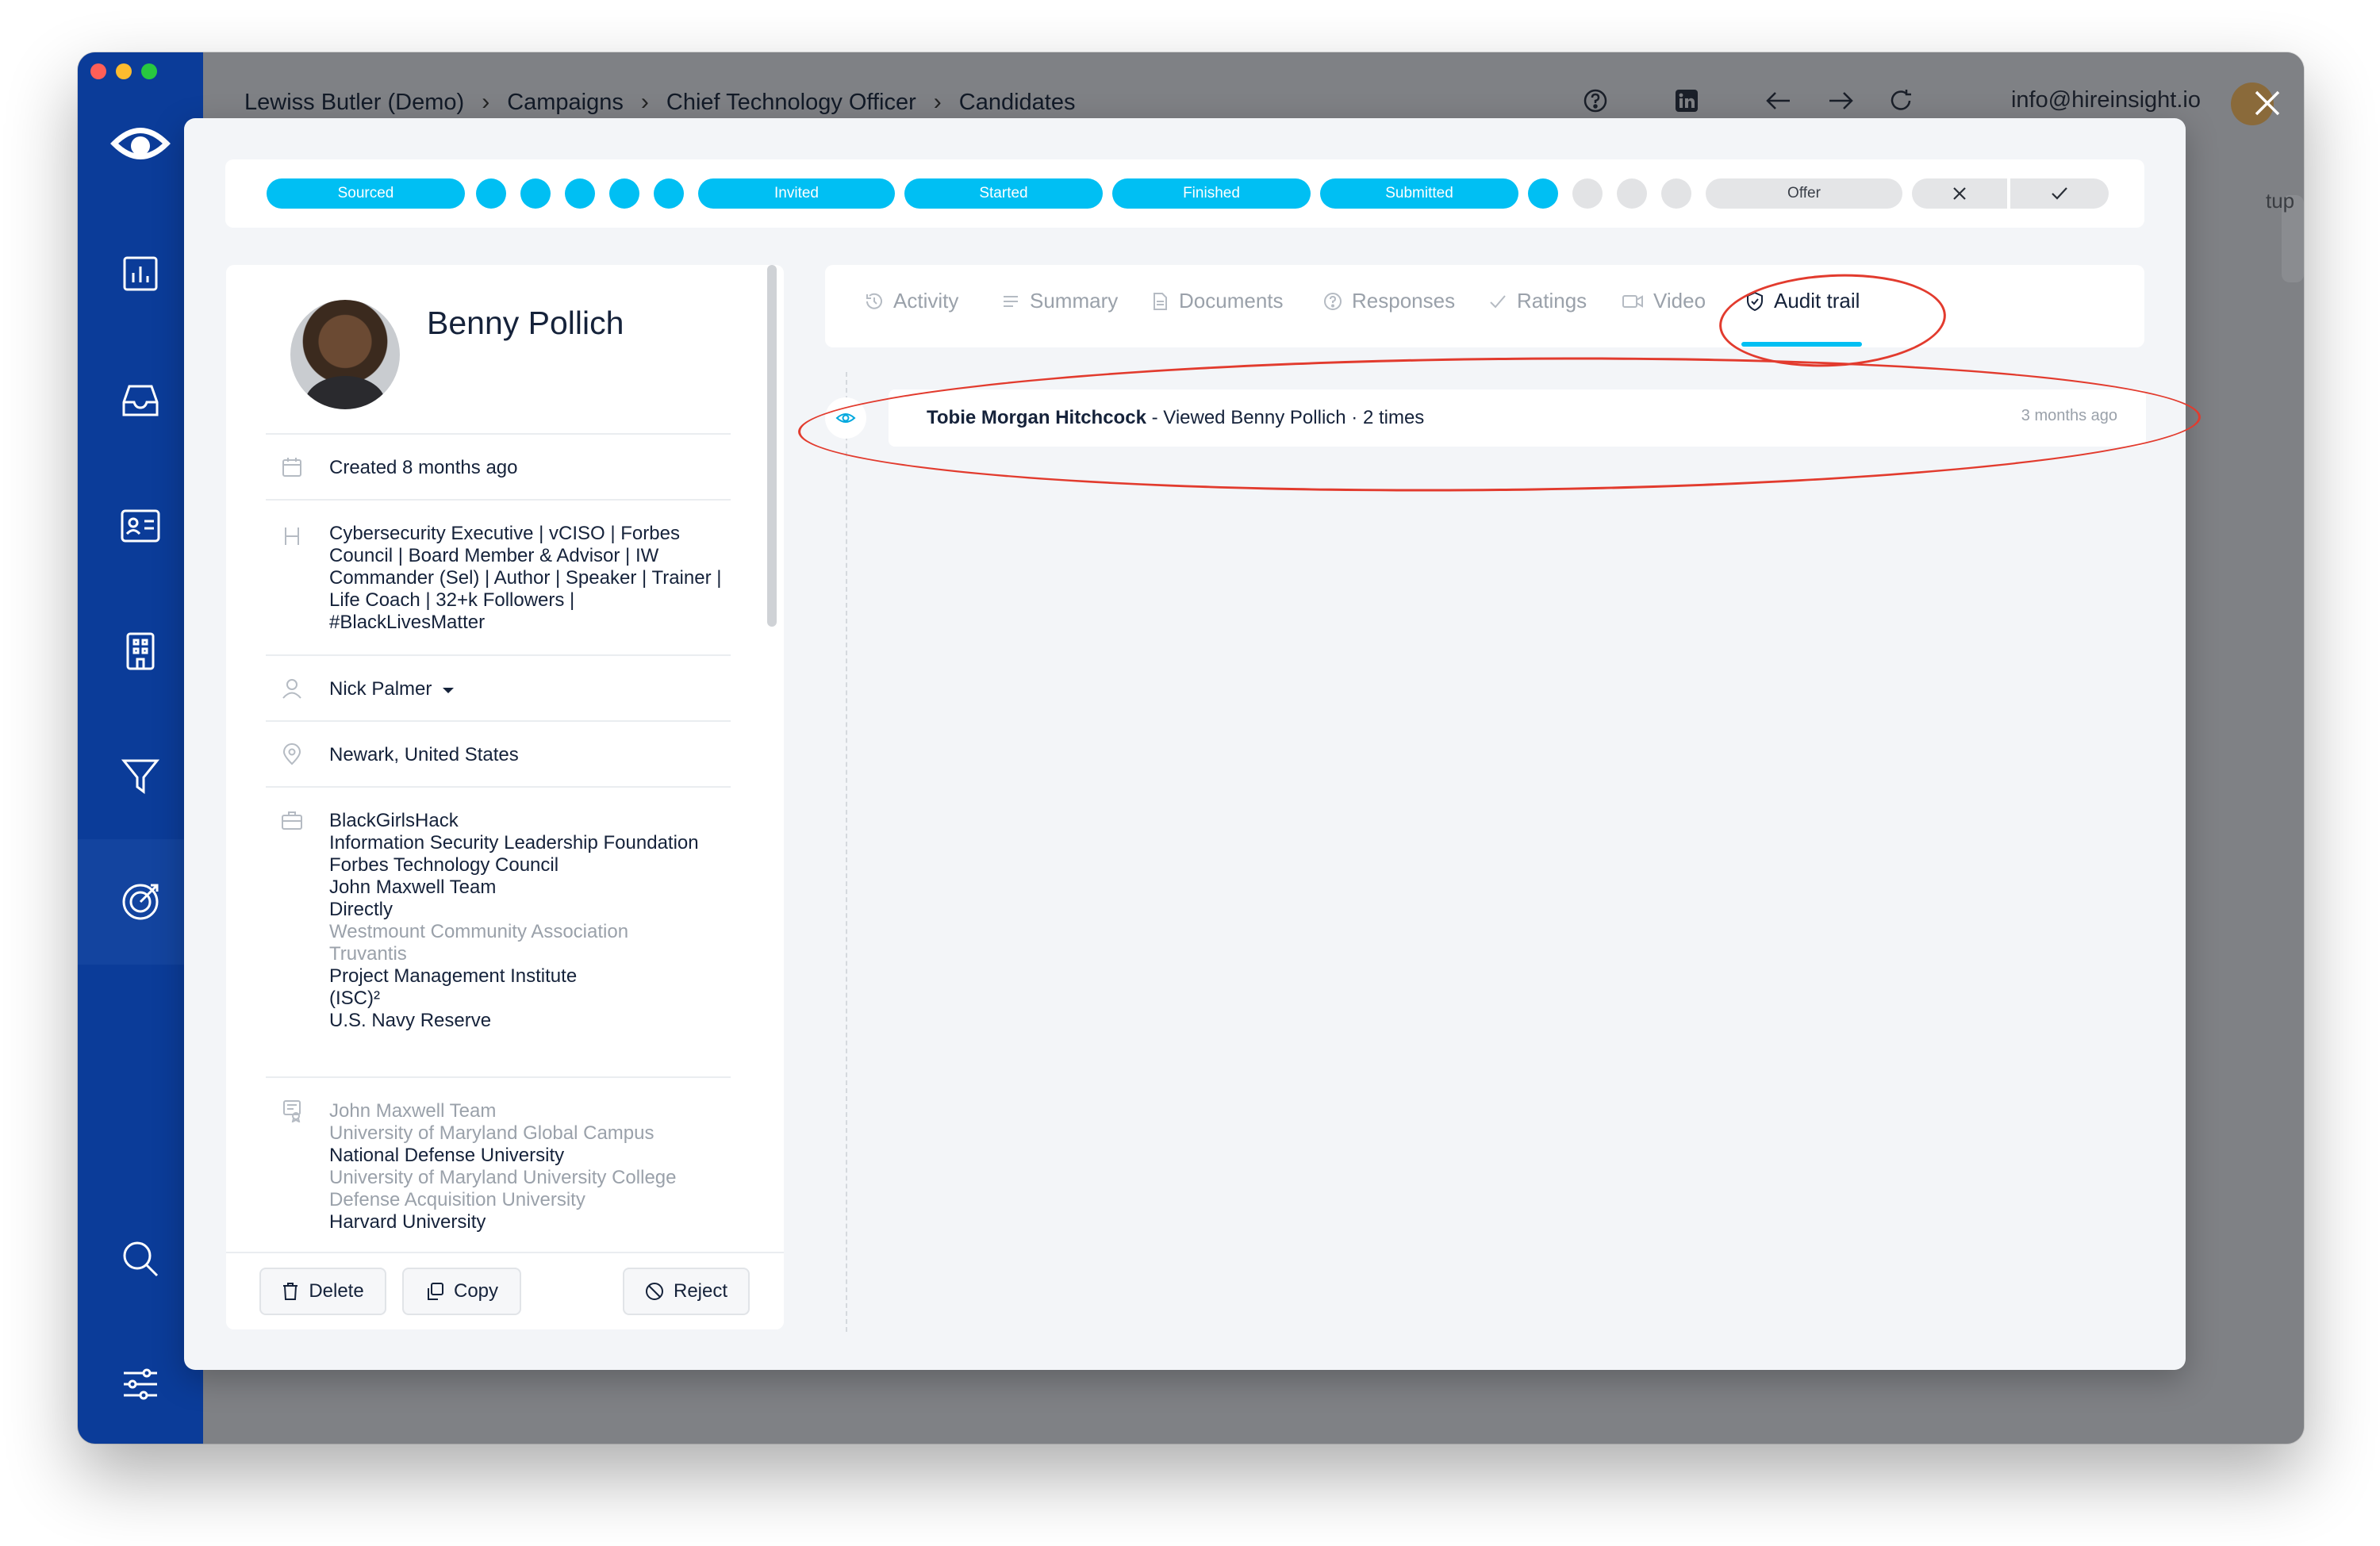  Describe the element at coordinates (407, 1222) in the screenshot. I see `education-item: Harvard University` at that location.